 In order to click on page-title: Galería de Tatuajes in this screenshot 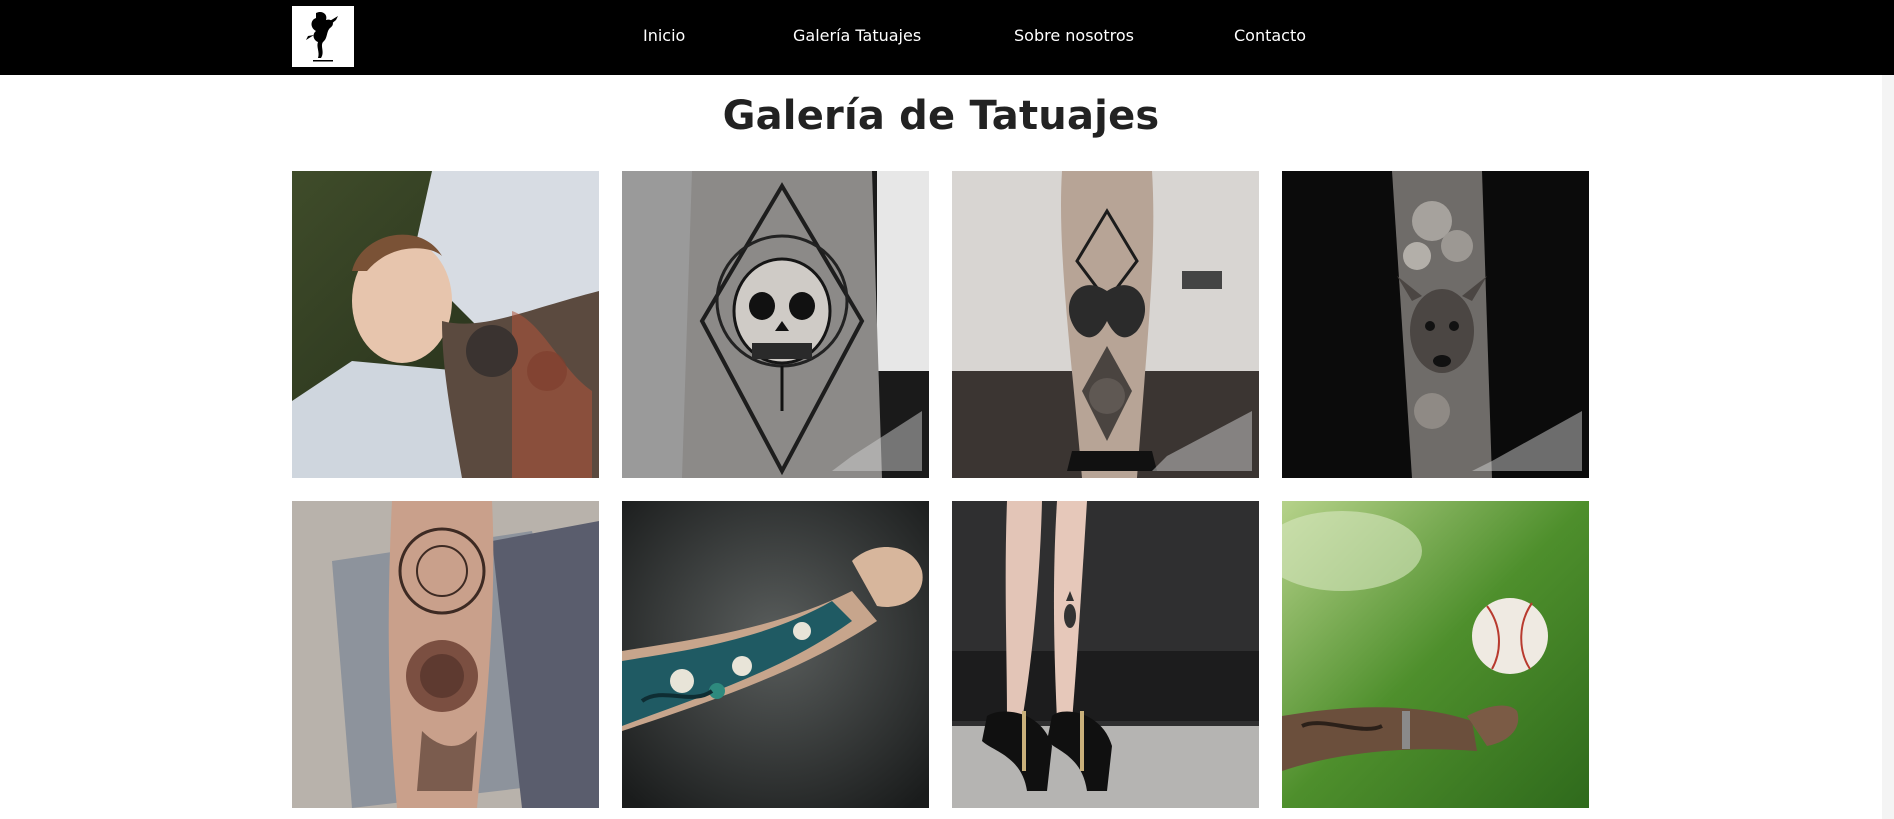, I will do `click(941, 116)`.